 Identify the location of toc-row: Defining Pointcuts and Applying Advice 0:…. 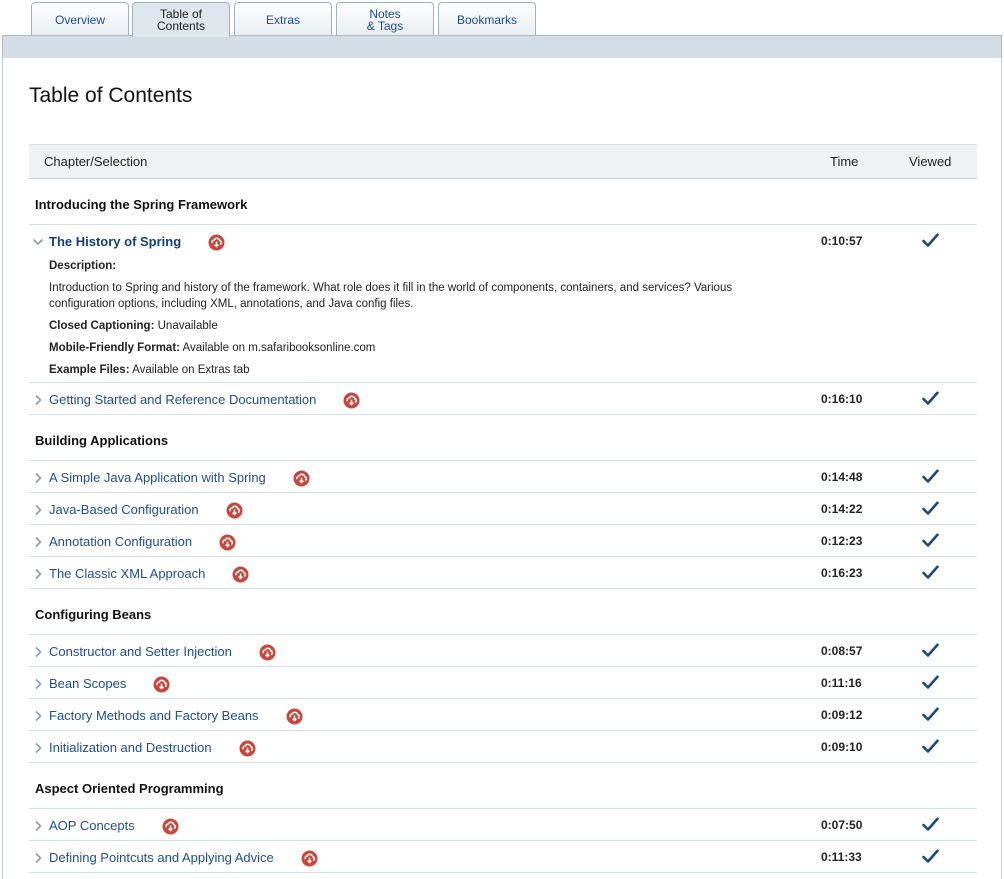
(503, 857).